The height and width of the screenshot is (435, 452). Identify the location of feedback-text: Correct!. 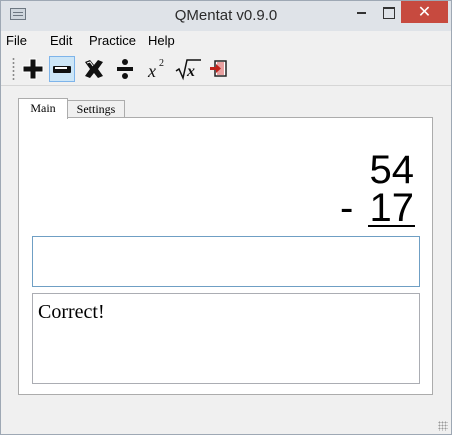
(71, 312).